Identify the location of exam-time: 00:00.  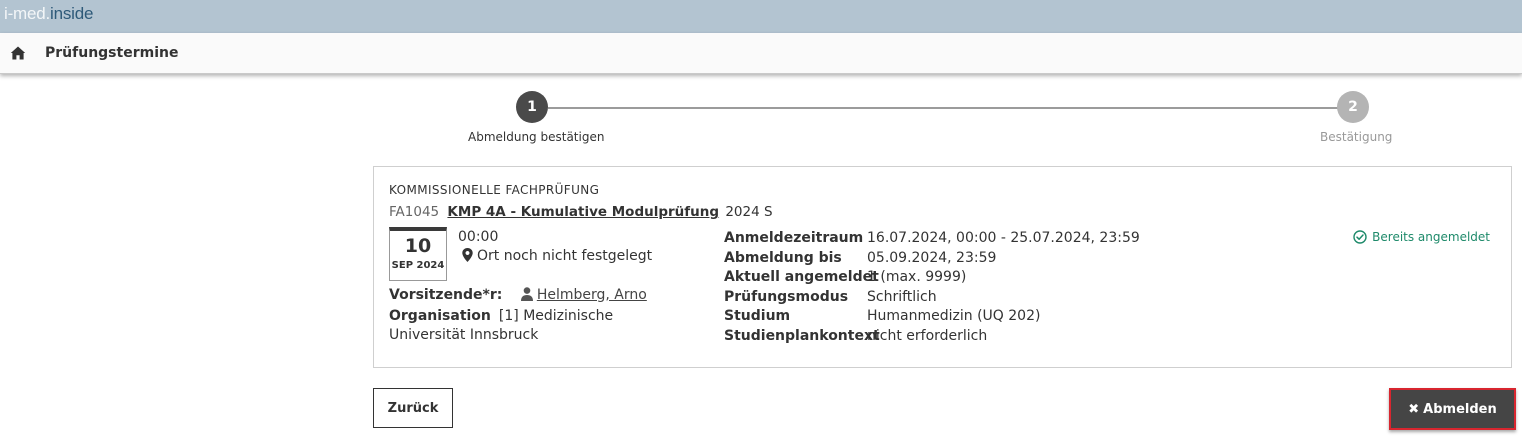
(478, 237).